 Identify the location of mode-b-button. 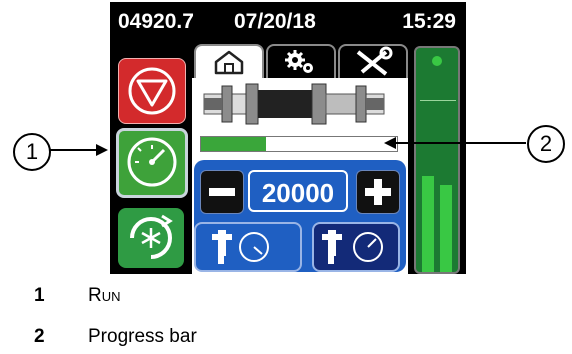
(356, 247).